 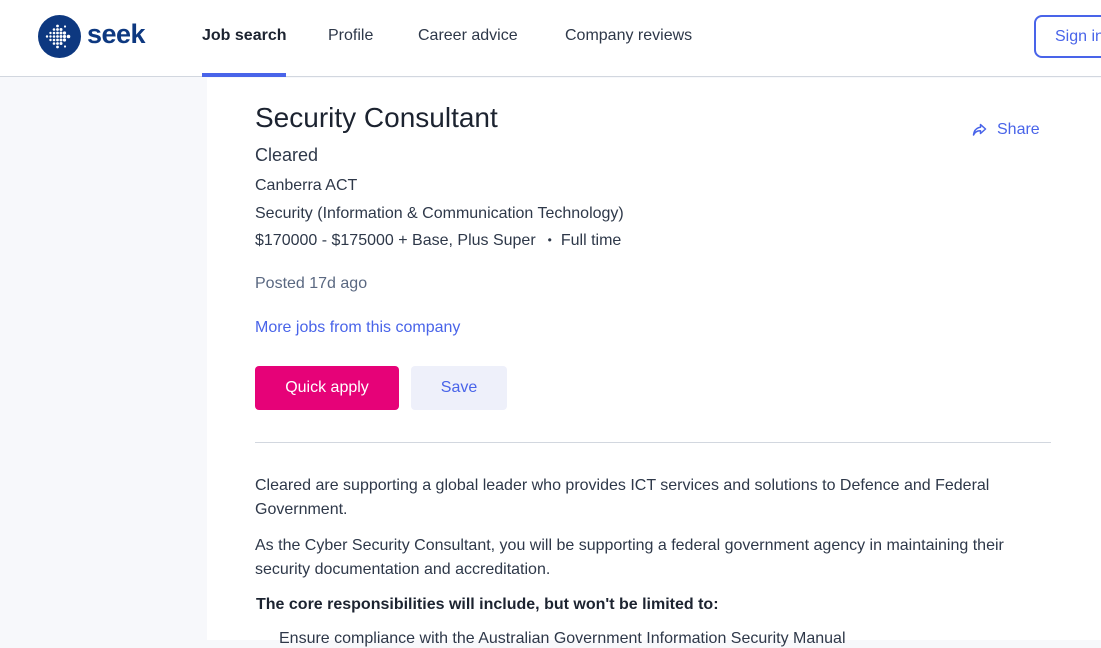 I want to click on posted-date: Posted 17d ago, so click(x=311, y=283).